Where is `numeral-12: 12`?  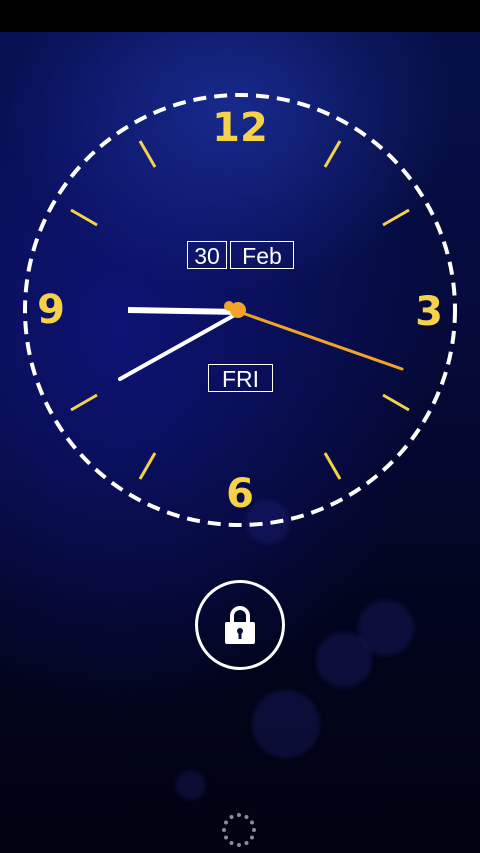
numeral-12: 12 is located at coordinates (240, 128).